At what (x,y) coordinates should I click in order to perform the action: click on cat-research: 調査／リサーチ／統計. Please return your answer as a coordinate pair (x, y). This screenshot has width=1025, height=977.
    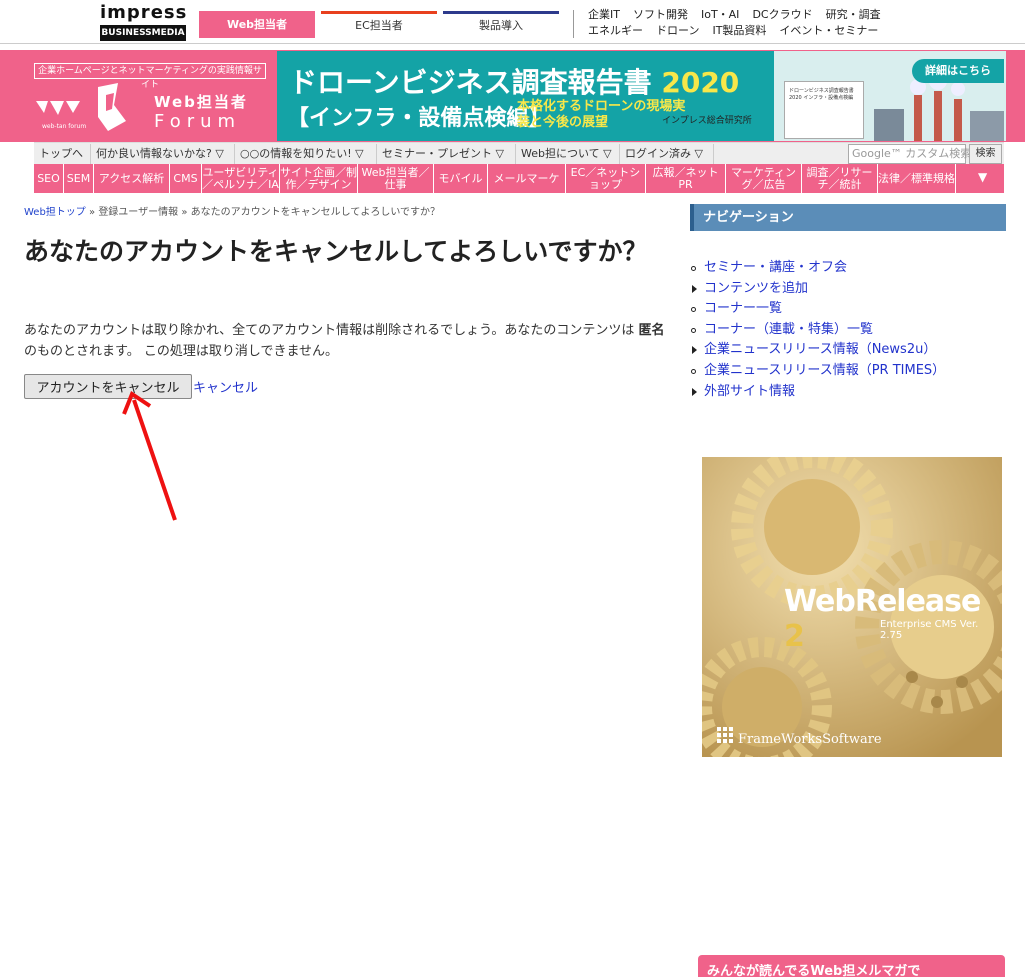
    Looking at the image, I should click on (840, 178).